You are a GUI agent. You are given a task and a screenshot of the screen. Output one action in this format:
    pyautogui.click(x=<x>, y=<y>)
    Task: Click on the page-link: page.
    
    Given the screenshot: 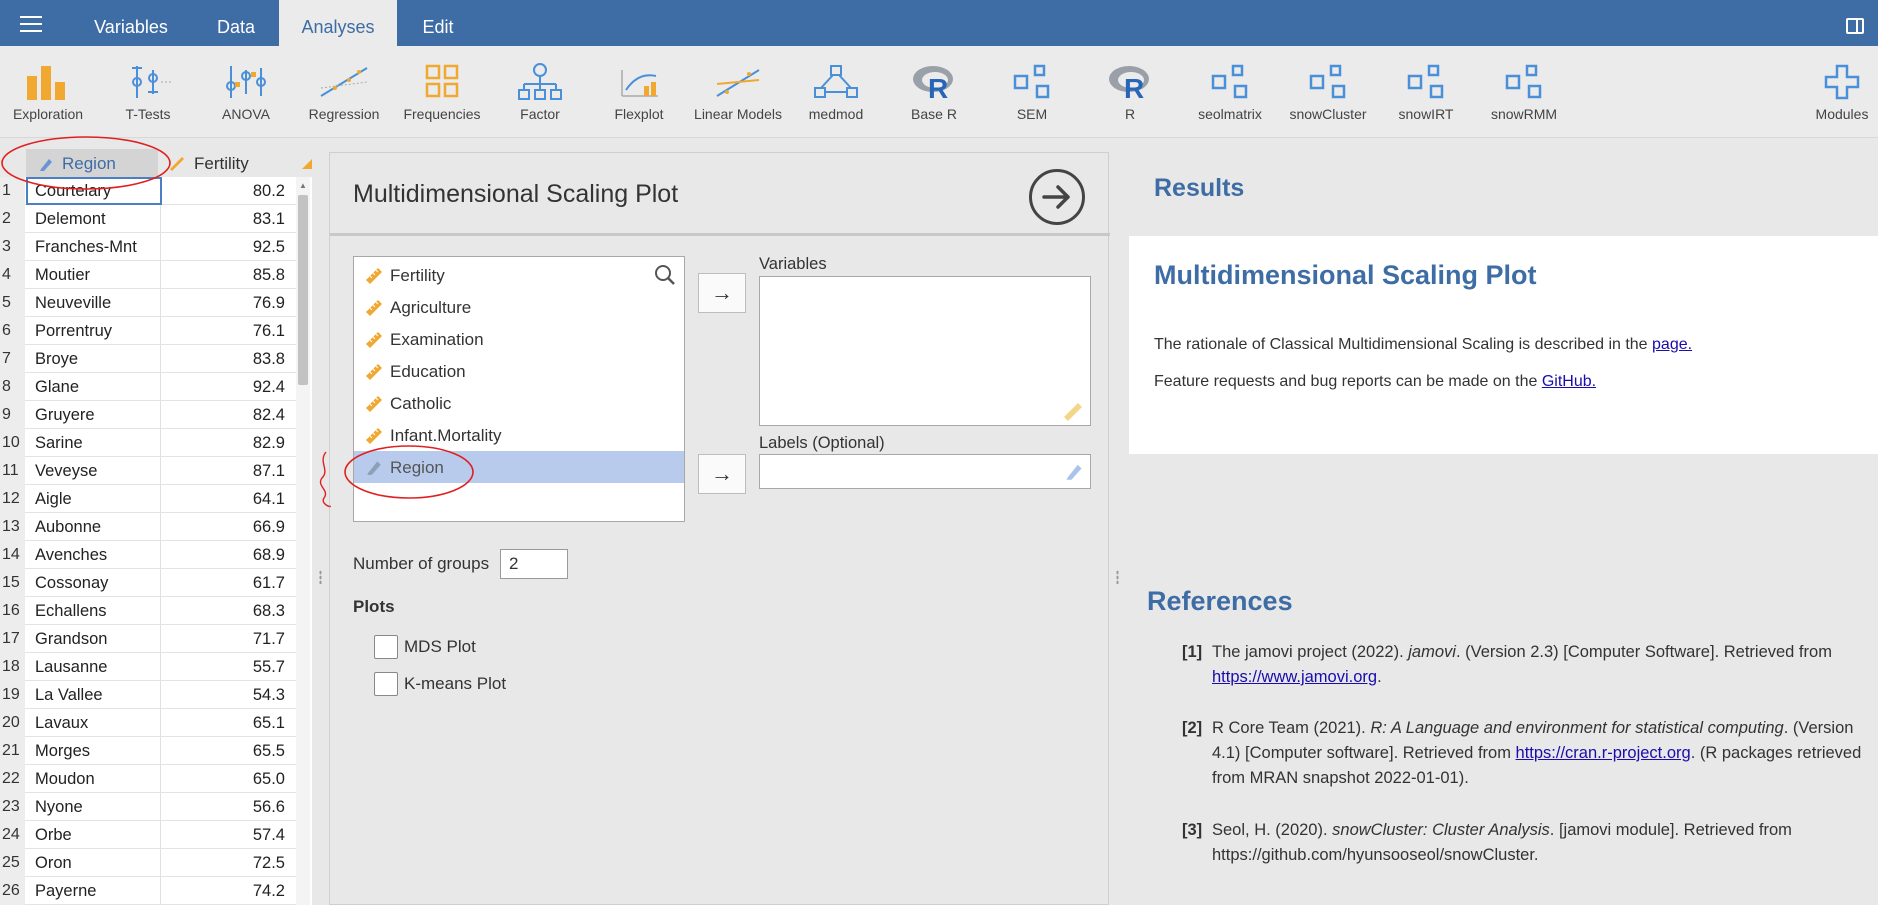 What is the action you would take?
    pyautogui.click(x=1672, y=344)
    